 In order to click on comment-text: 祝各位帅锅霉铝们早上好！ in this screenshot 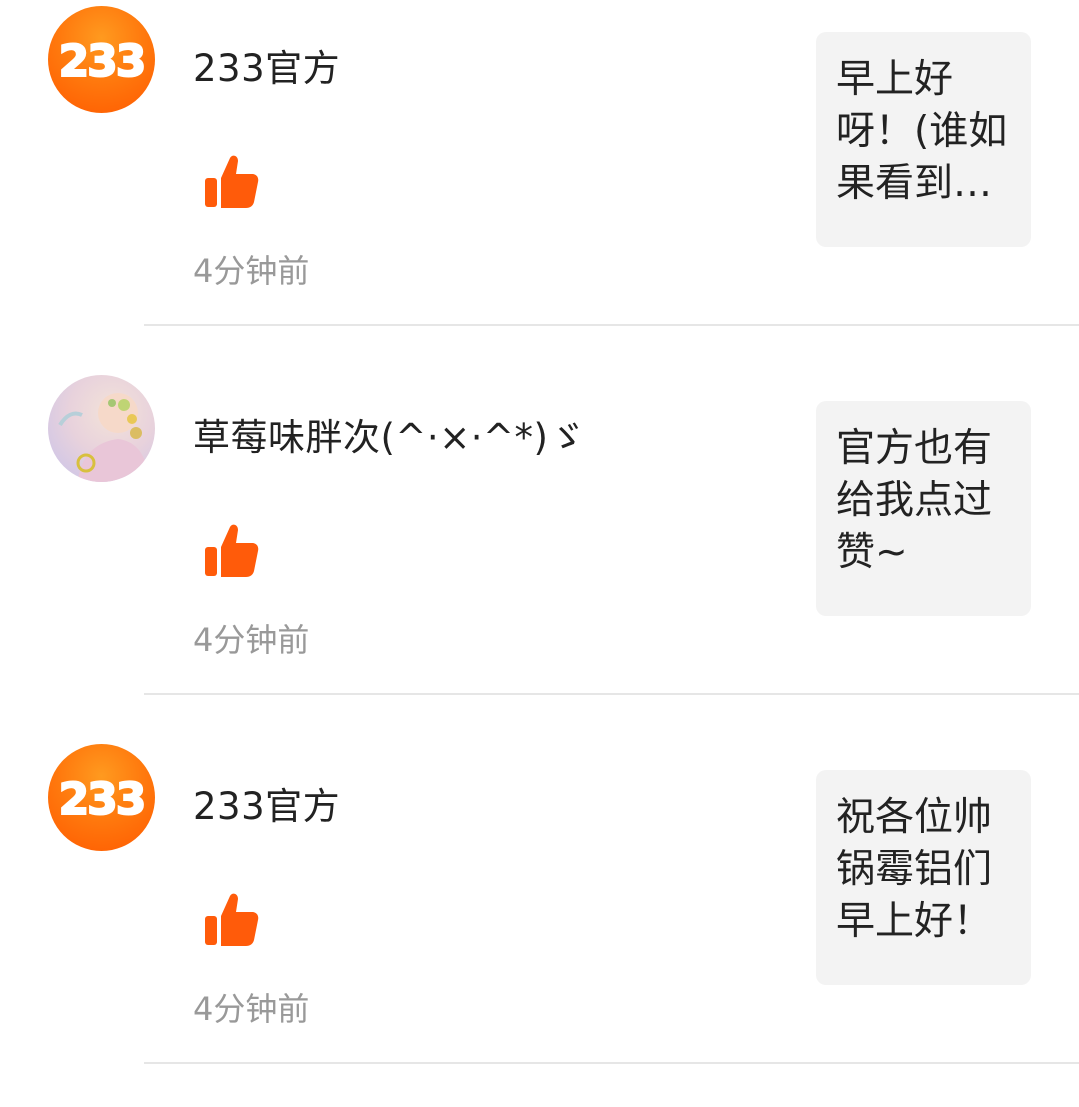, I will do `click(914, 869)`.